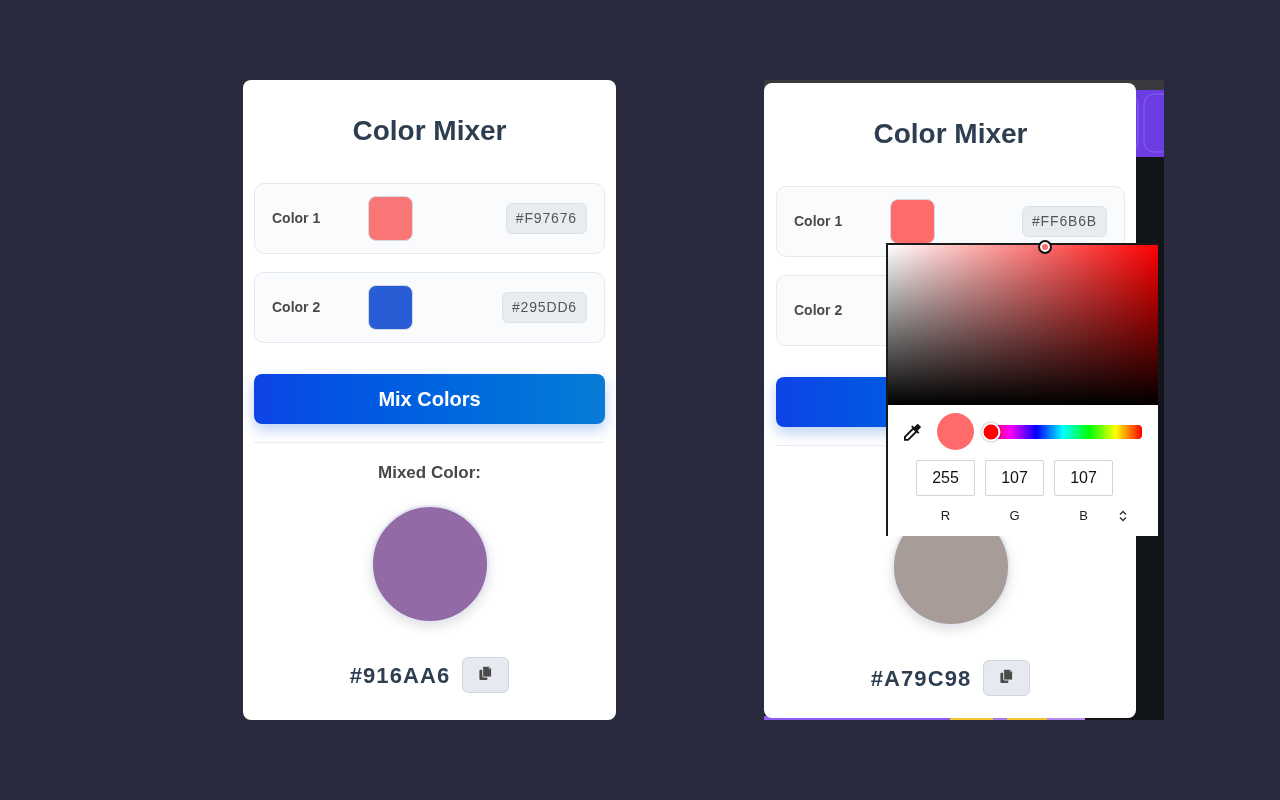 This screenshot has width=1280, height=800. Describe the element at coordinates (400, 675) in the screenshot. I see `result-hex-code: #916AA6` at that location.